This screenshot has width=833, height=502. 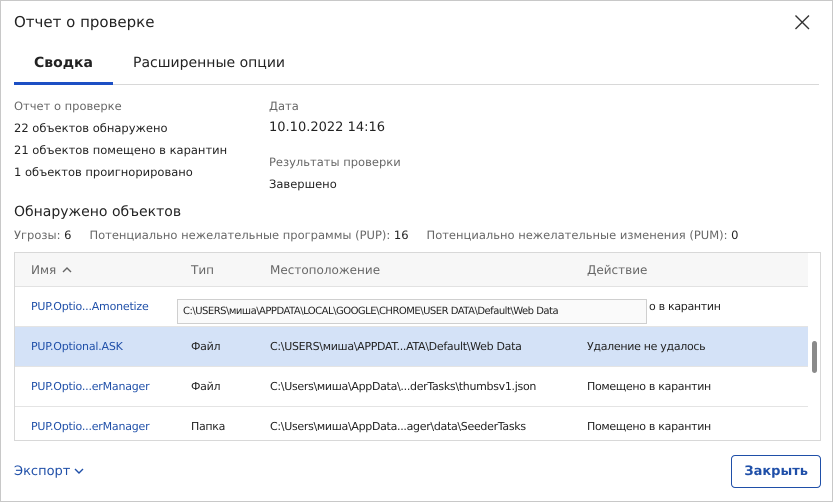 What do you see at coordinates (79, 471) in the screenshot?
I see `chevron-down-icon` at bounding box center [79, 471].